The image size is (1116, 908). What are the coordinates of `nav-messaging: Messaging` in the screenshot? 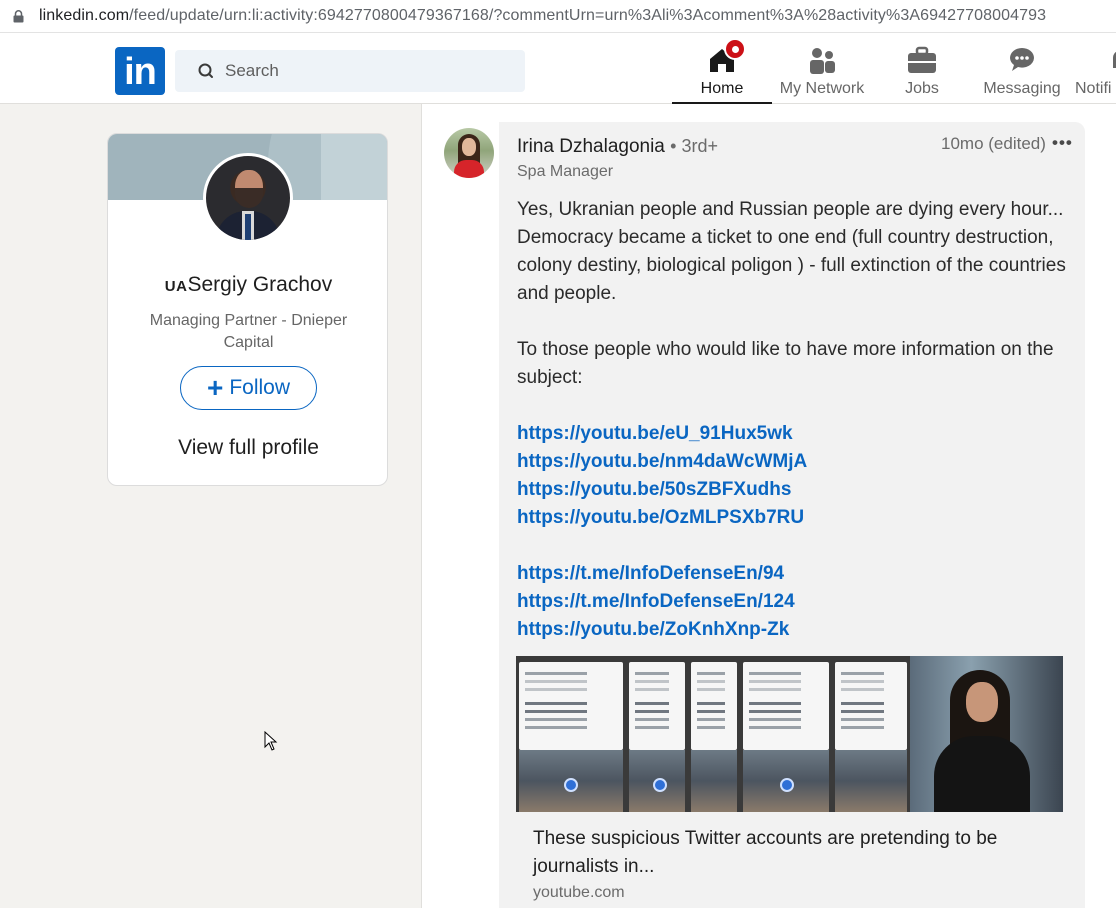 It's located at (1022, 68).